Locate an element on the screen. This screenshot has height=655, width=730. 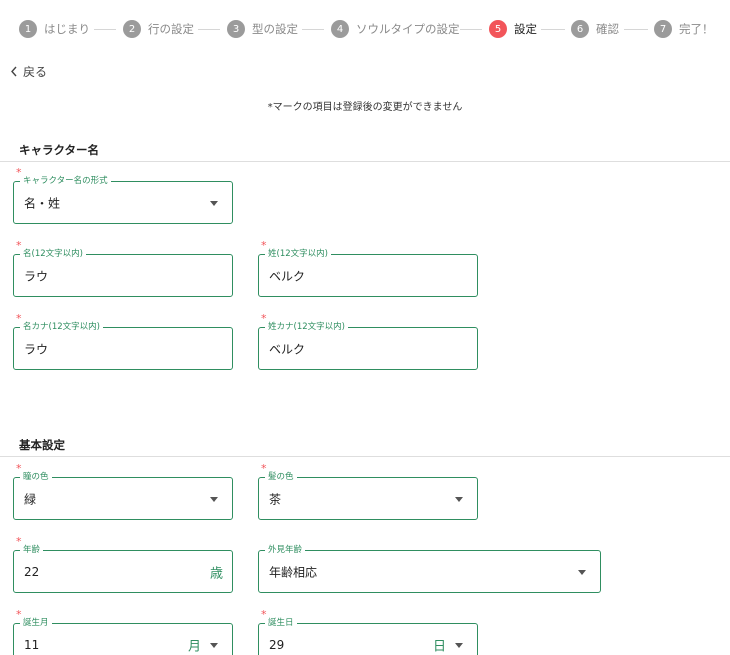
field-label: 年齢 is located at coordinates (32, 550).